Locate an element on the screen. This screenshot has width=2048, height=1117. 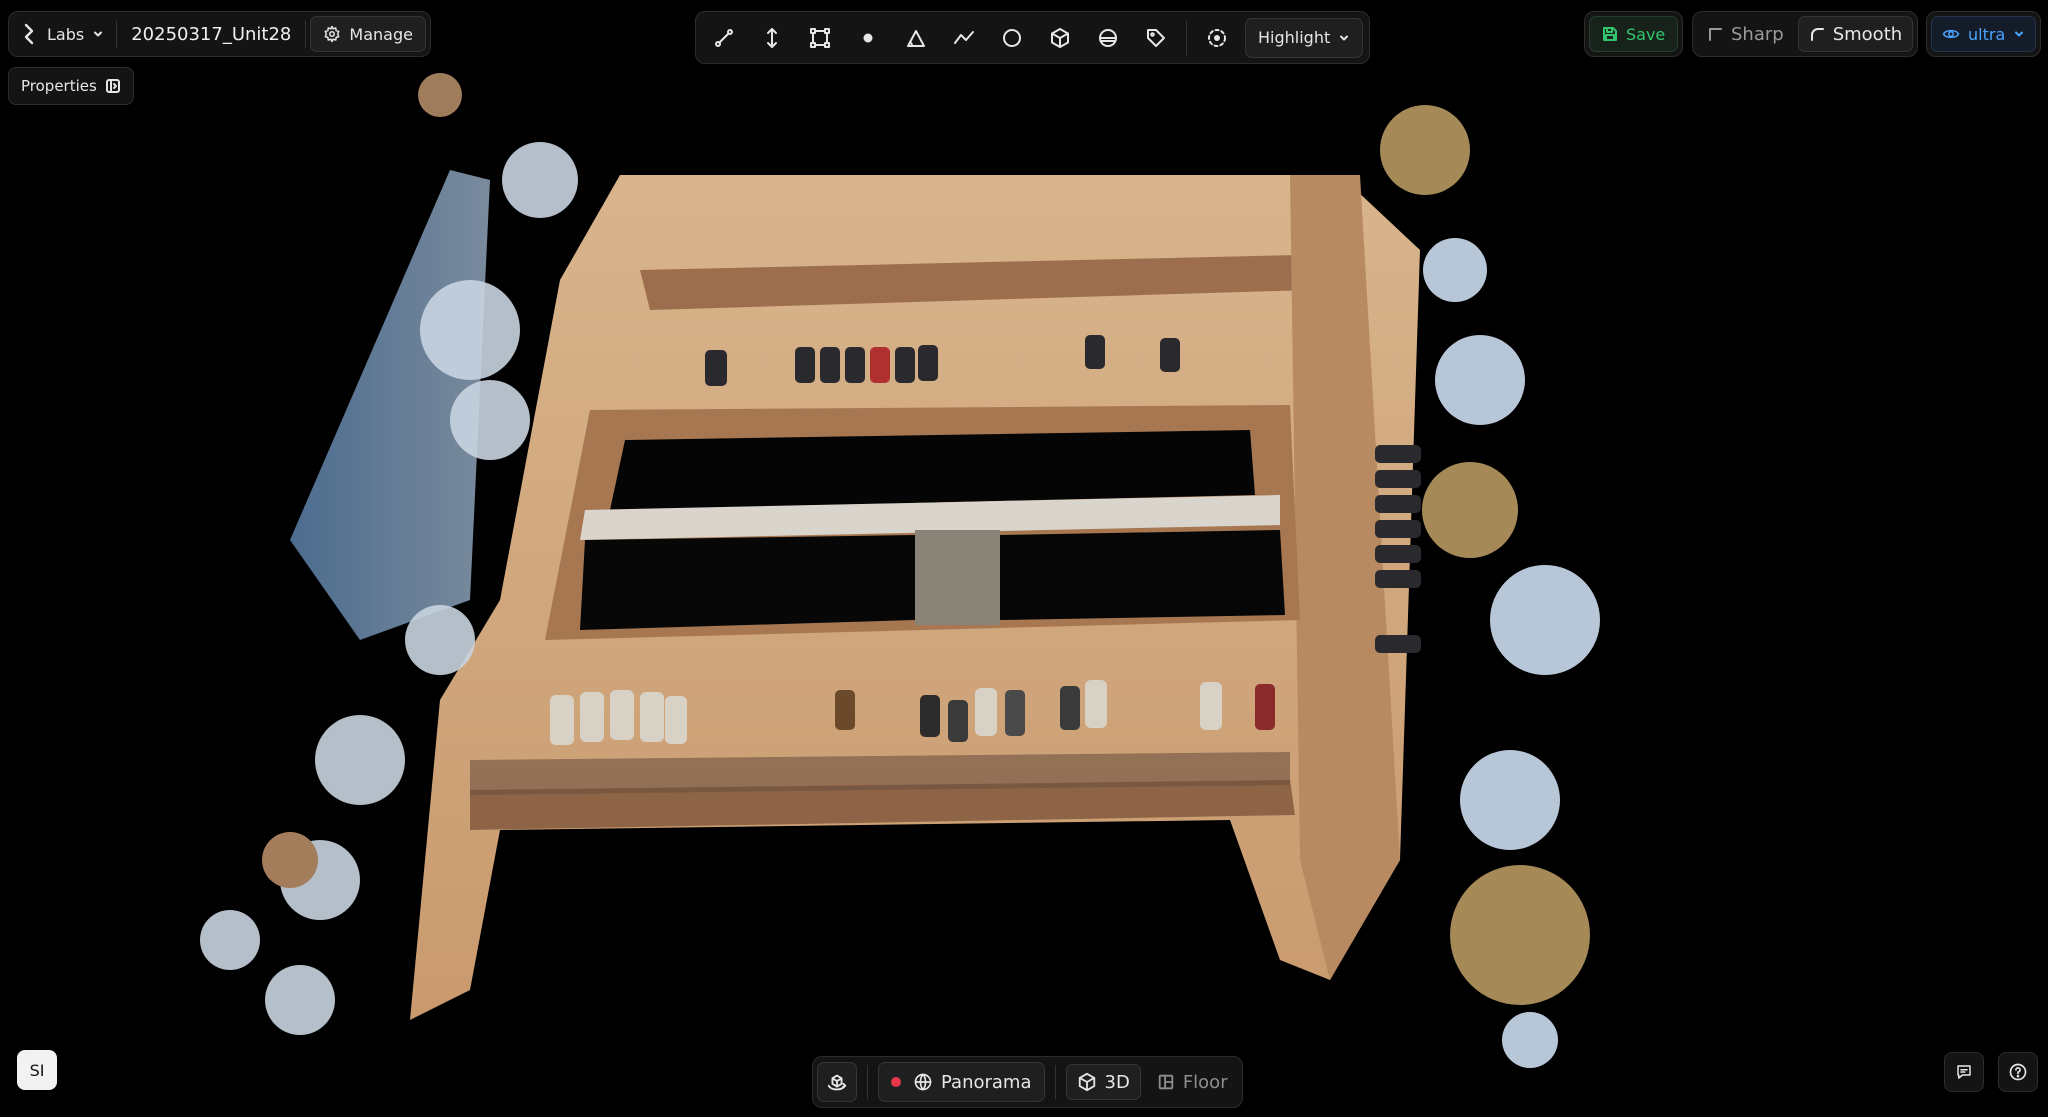
panorama-label: Panorama is located at coordinates (986, 1082).